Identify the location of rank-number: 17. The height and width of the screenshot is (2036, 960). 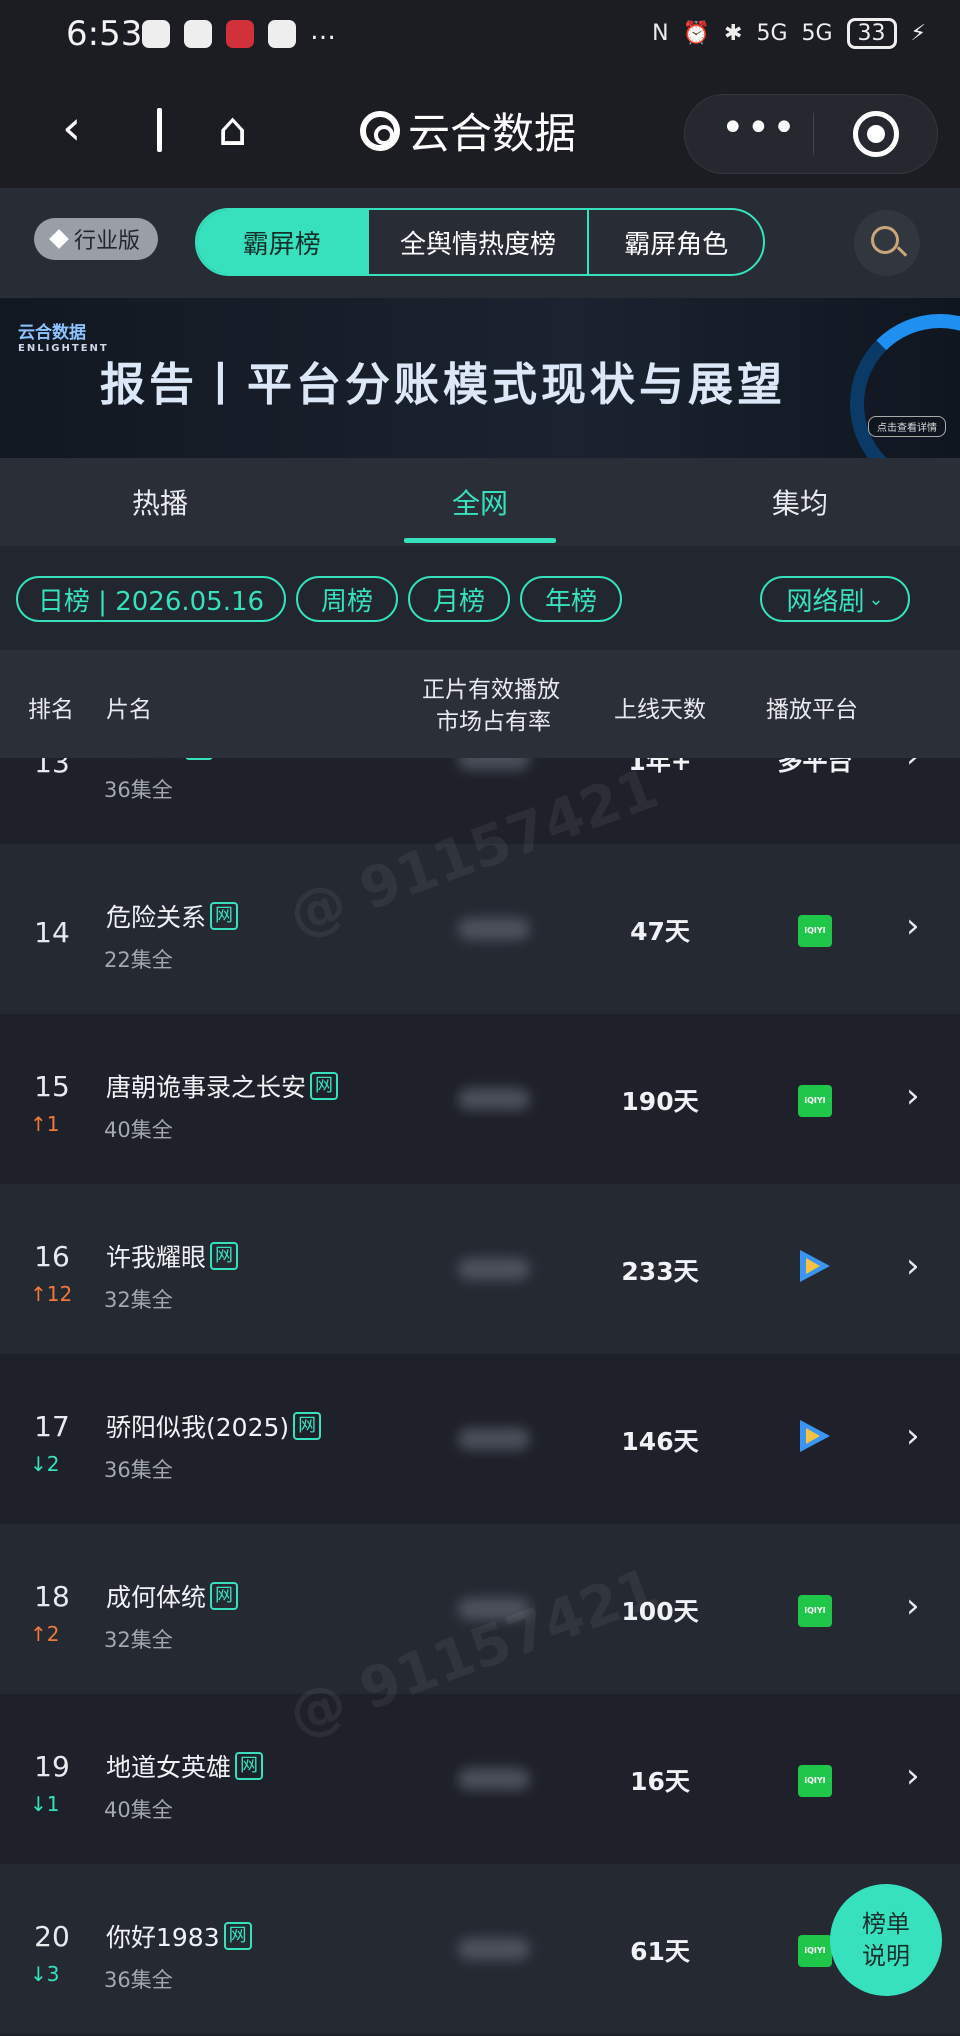
(52, 1426).